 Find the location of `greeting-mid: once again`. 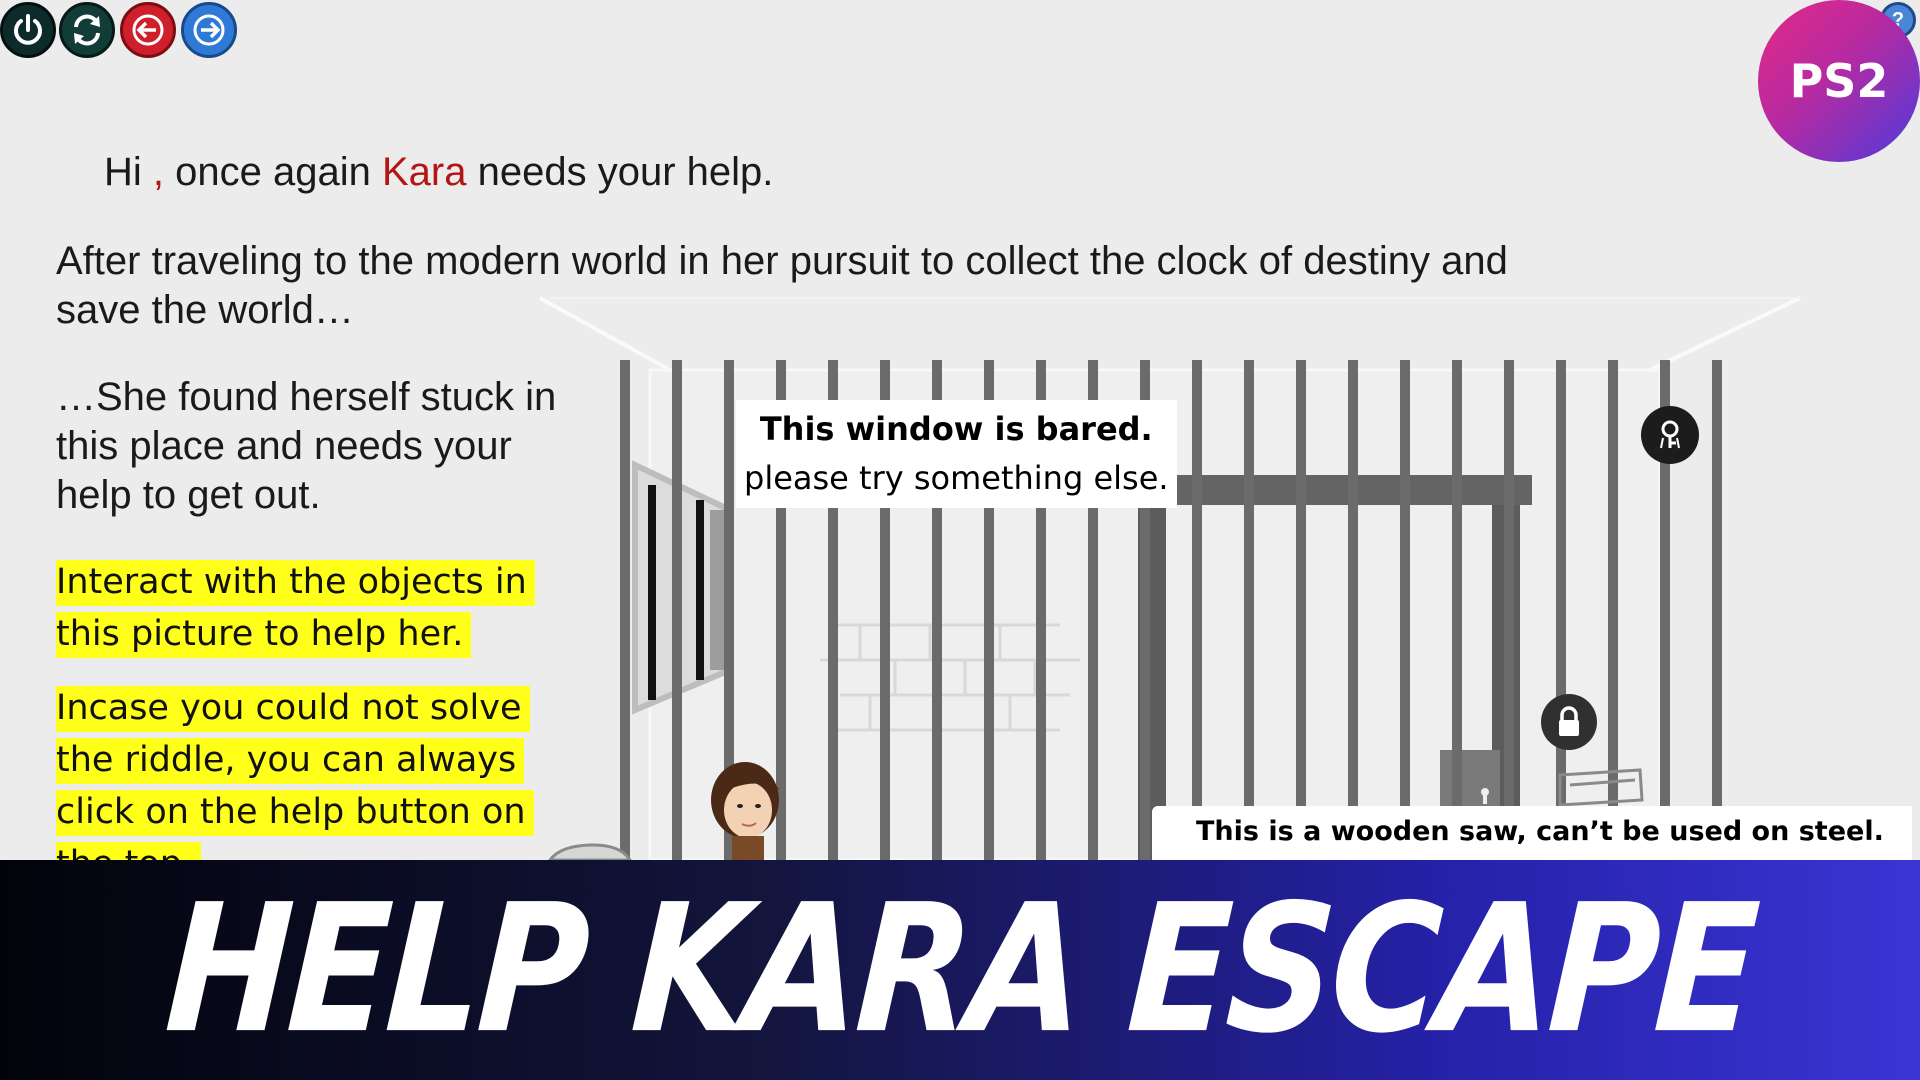

greeting-mid: once again is located at coordinates (273, 172).